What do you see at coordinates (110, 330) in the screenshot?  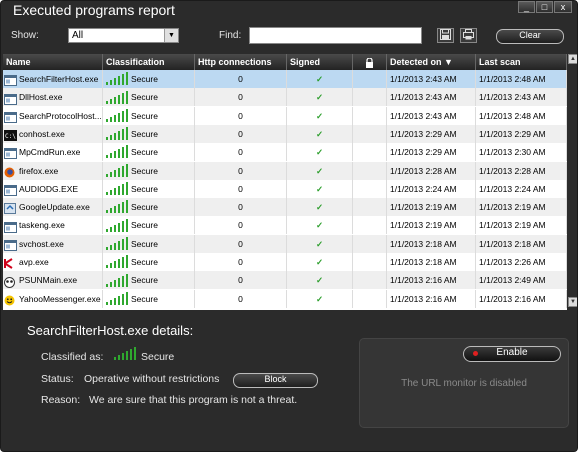 I see `details-title: SearchFilterHost.exe details:` at bounding box center [110, 330].